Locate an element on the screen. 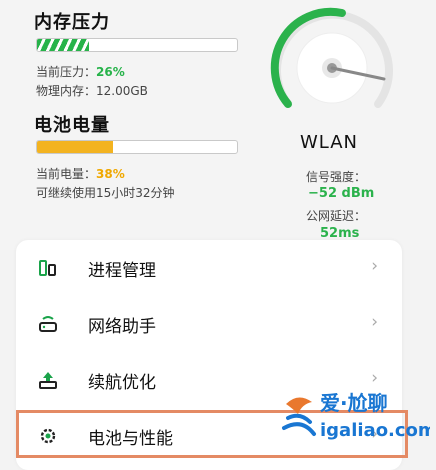 Image resolution: width=436 pixels, height=470 pixels. memory-pressure-row: 当前压力：26% is located at coordinates (80, 71).